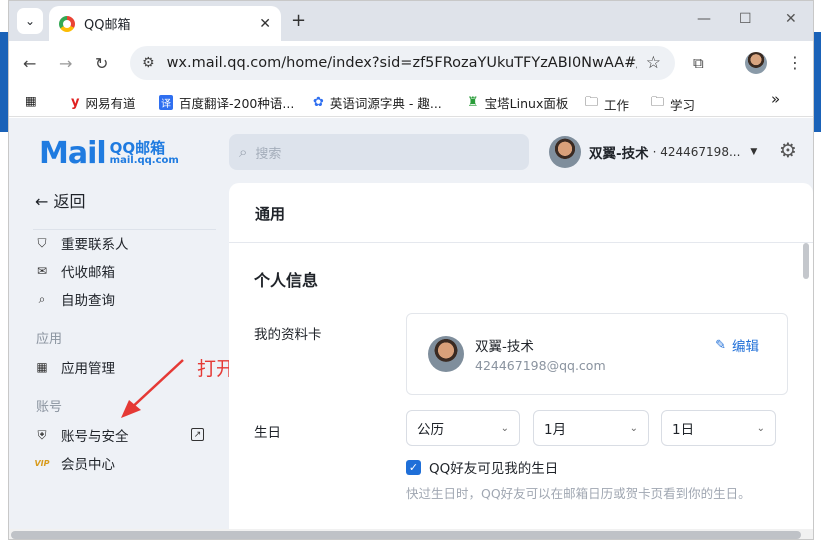  Describe the element at coordinates (791, 19) in the screenshot. I see `close-window-icon: ✕` at that location.